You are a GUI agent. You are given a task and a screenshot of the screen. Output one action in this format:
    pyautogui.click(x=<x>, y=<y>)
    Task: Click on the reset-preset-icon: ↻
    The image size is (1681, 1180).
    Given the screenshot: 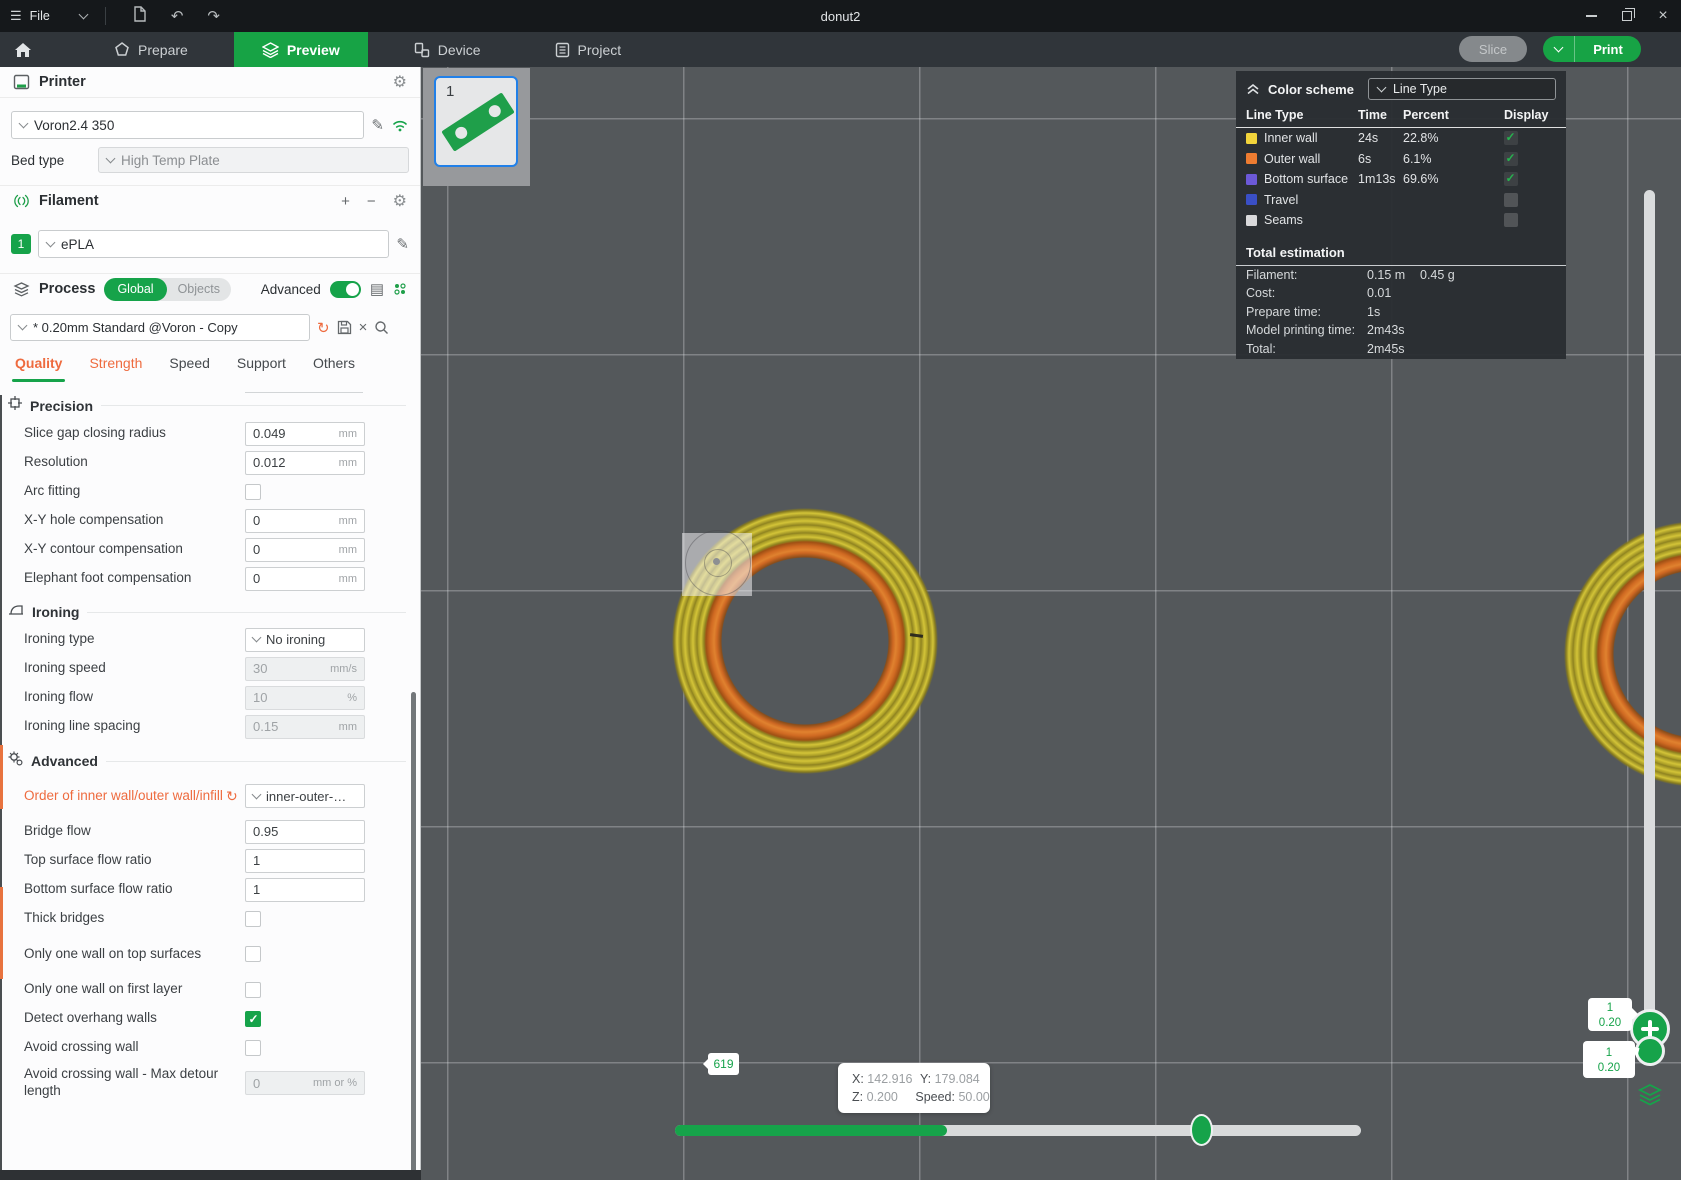 What is the action you would take?
    pyautogui.click(x=323, y=328)
    